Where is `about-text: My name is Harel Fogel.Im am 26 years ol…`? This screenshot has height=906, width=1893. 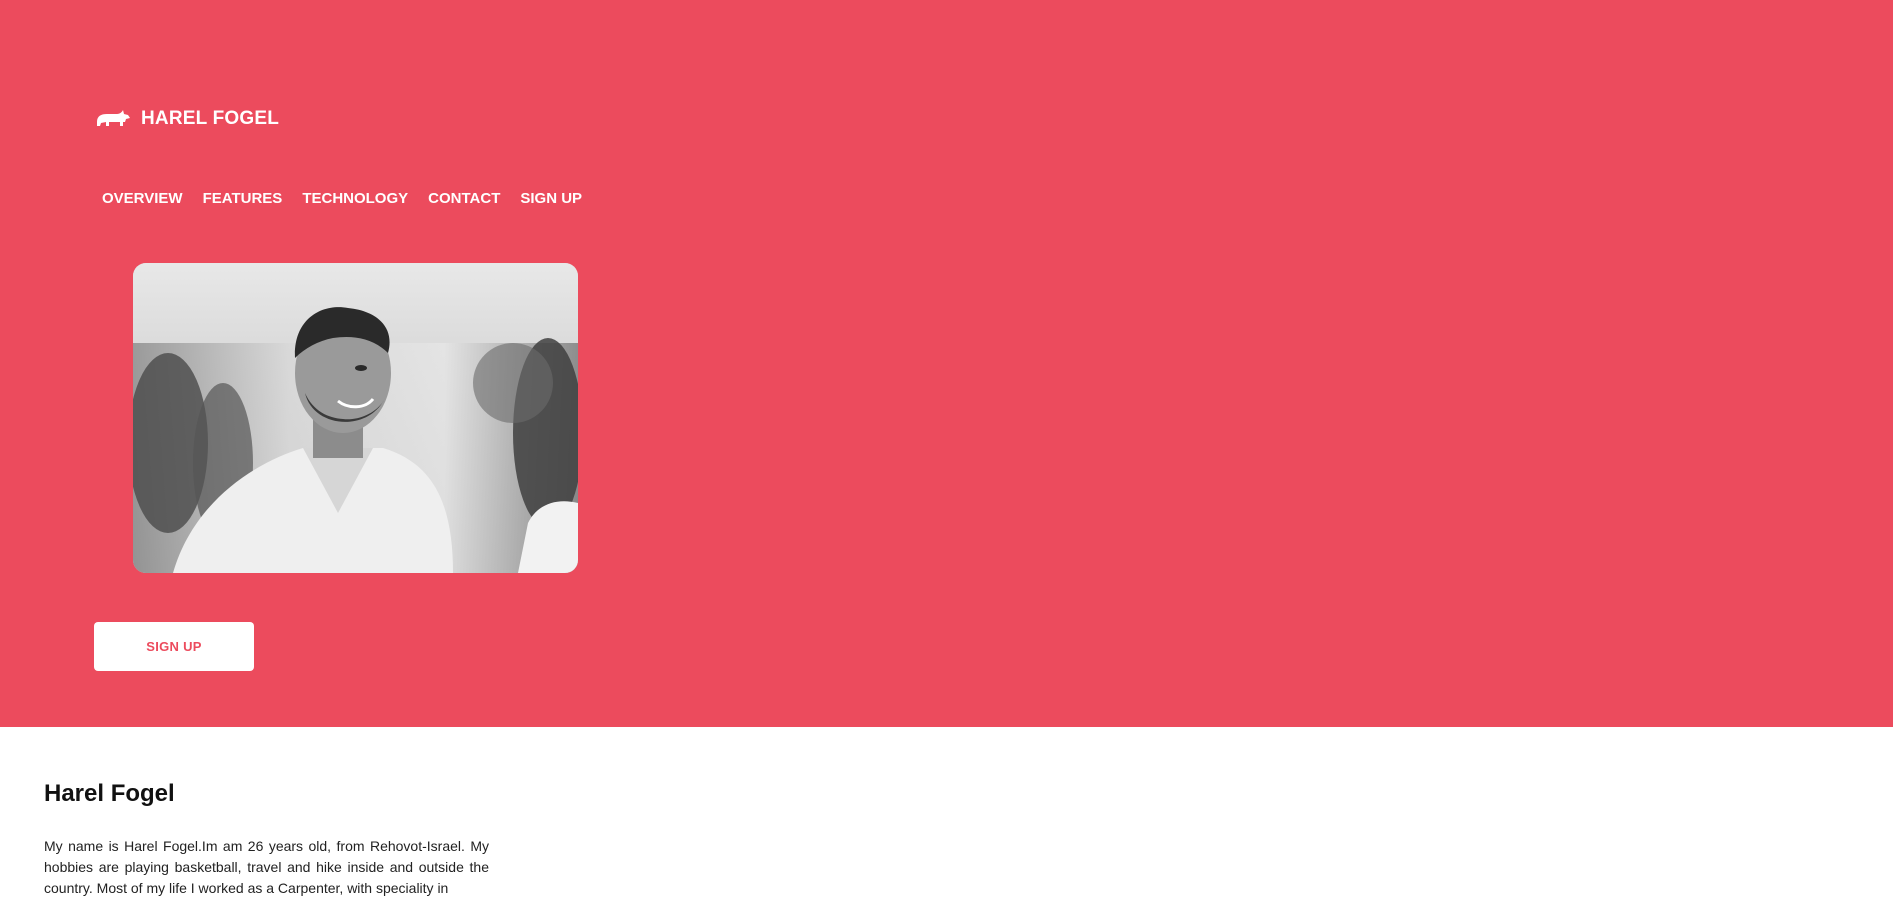 about-text: My name is Harel Fogel.Im am 26 years ol… is located at coordinates (266, 867).